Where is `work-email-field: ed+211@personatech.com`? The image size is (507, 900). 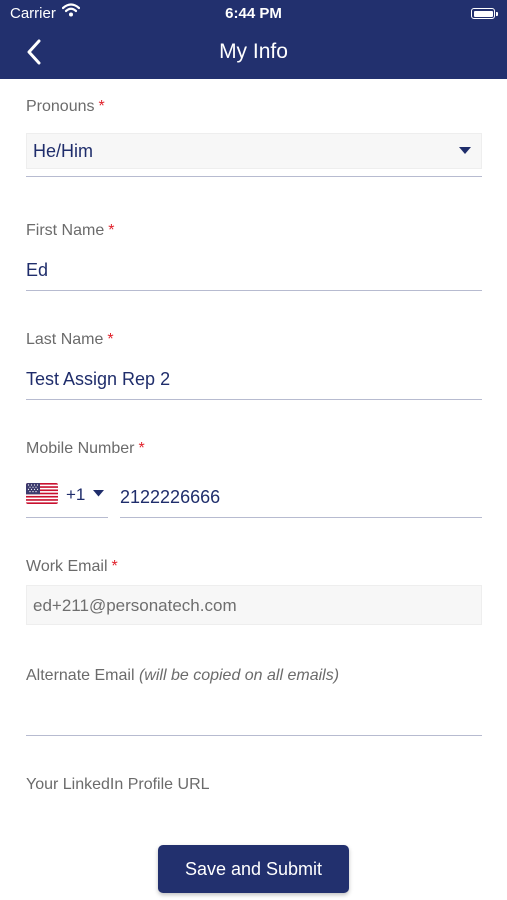 work-email-field: ed+211@personatech.com is located at coordinates (254, 605).